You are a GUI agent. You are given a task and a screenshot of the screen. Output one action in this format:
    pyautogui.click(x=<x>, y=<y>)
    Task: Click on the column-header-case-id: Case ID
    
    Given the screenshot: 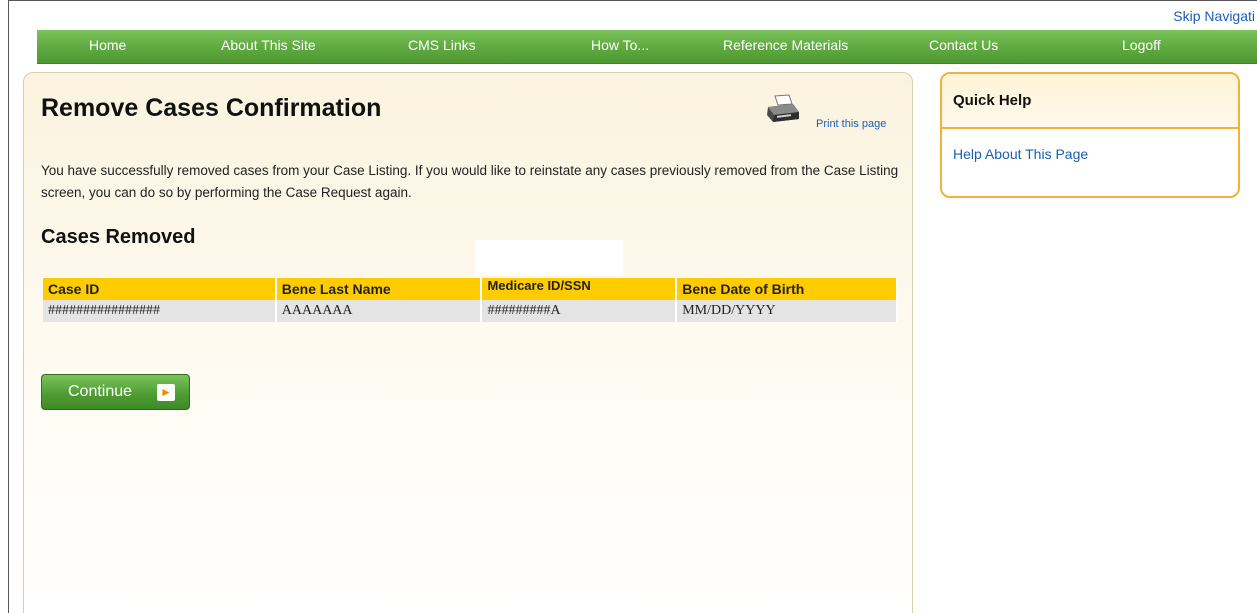 What is the action you would take?
    pyautogui.click(x=160, y=289)
    